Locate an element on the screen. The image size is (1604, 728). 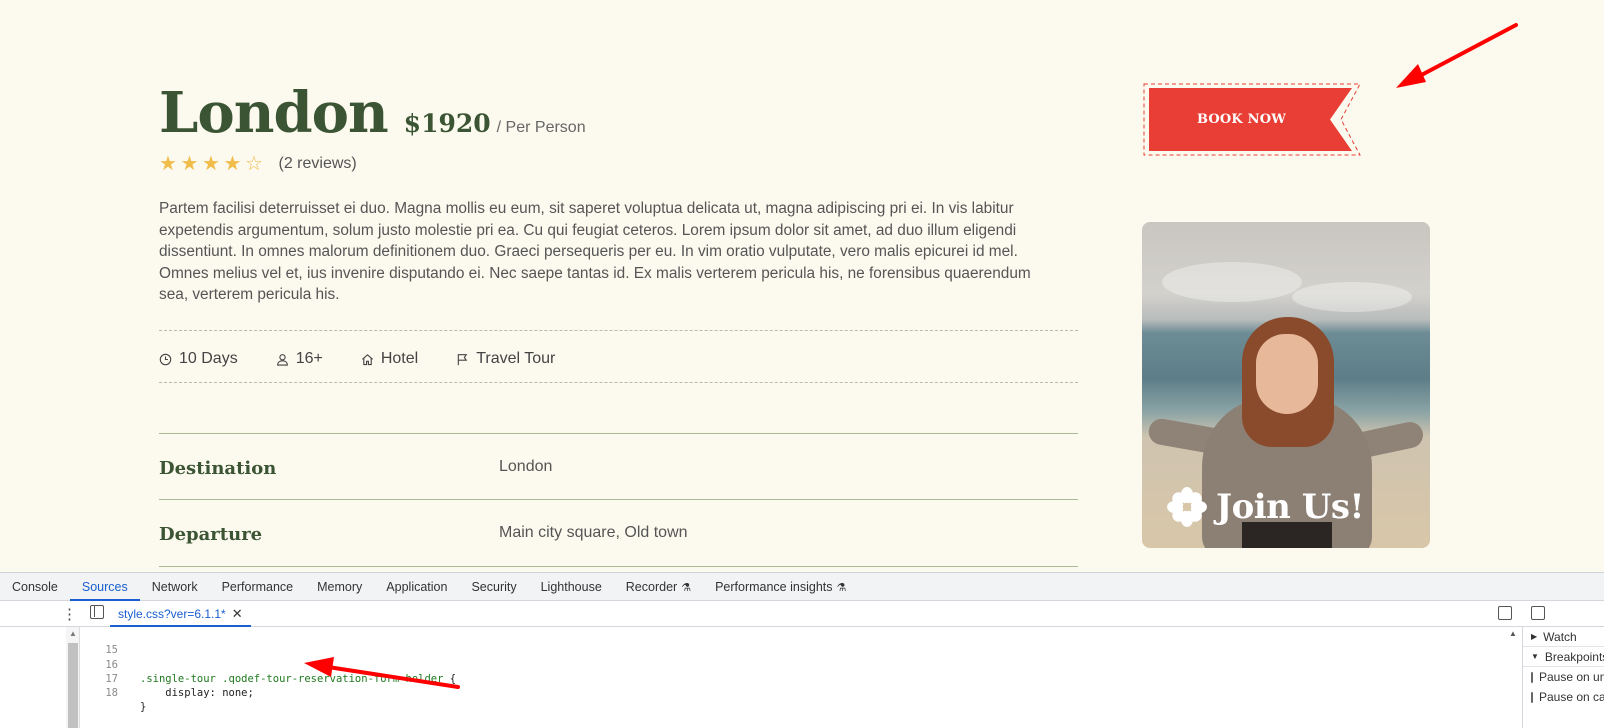
tab-console: Console is located at coordinates (35, 587).